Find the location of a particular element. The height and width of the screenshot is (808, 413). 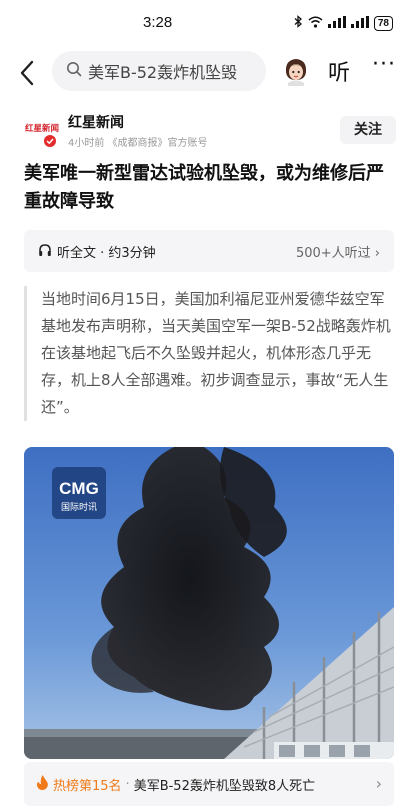

author-name: 红星新闻 is located at coordinates (96, 122).